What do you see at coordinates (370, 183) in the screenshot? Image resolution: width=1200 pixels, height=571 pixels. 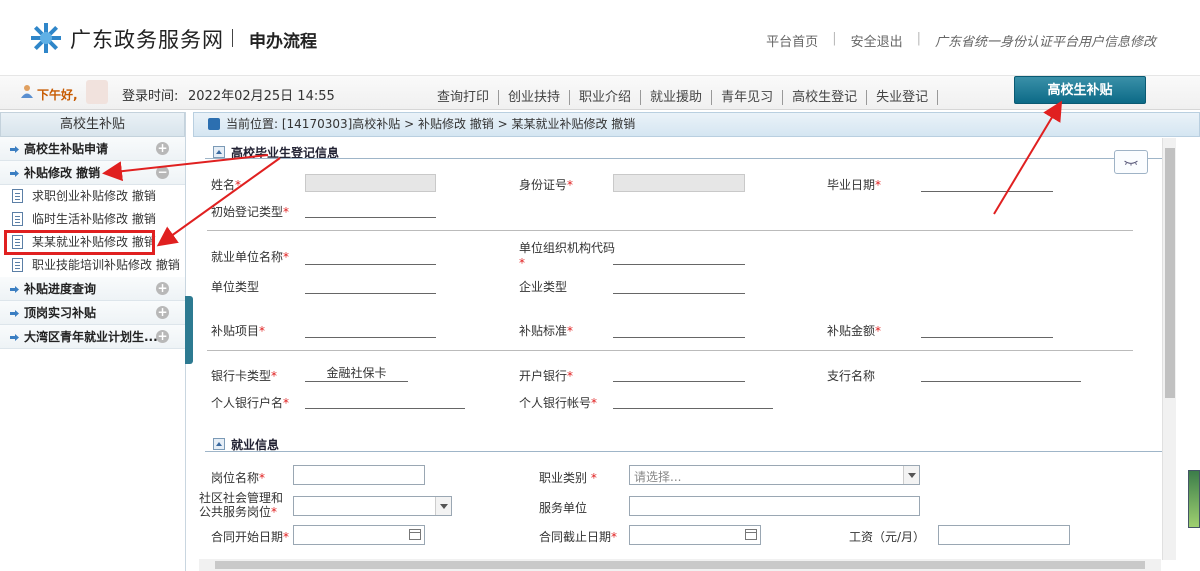 I see `name-field` at bounding box center [370, 183].